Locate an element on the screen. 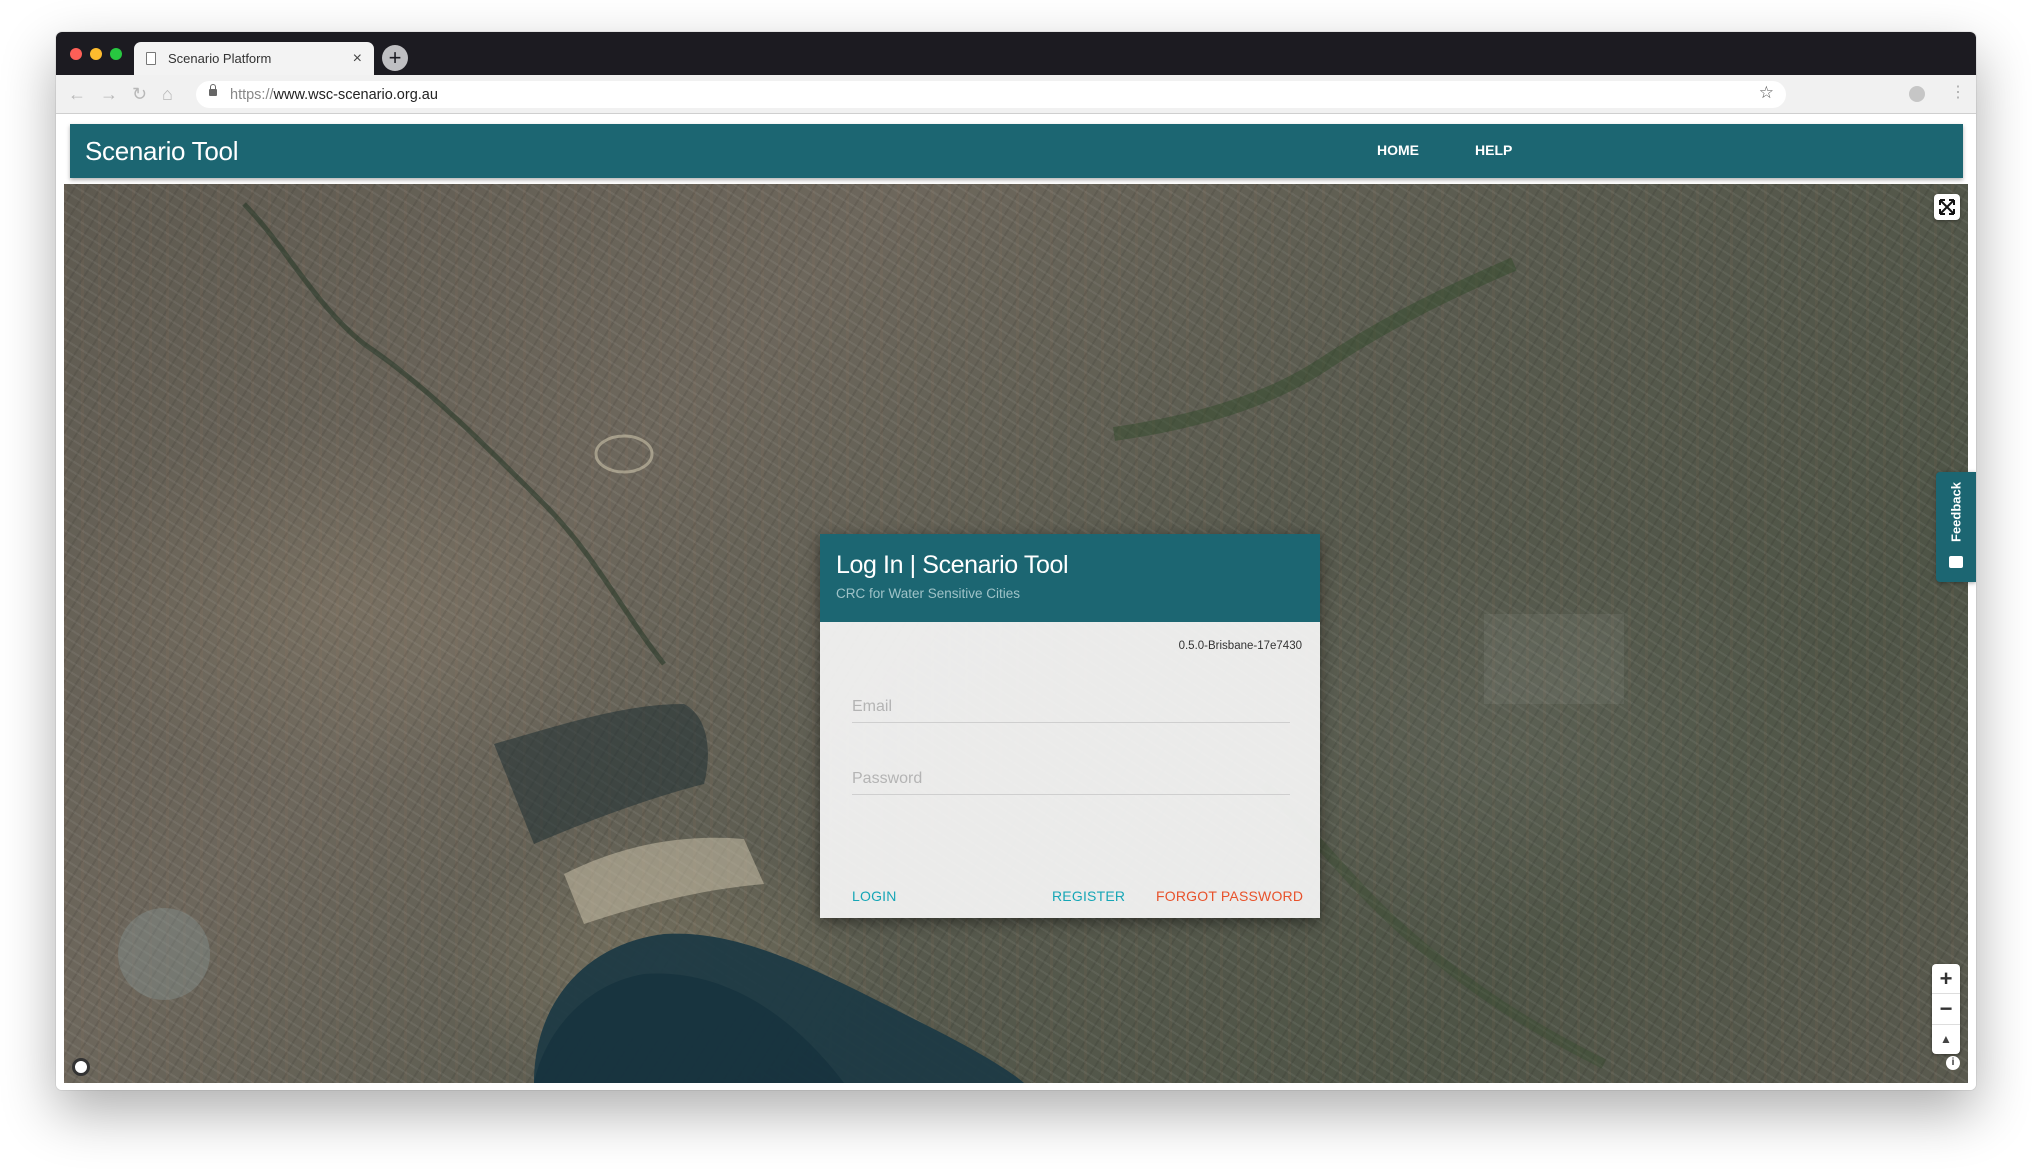 The width and height of the screenshot is (2032, 1169). close-window-button is located at coordinates (76, 54).